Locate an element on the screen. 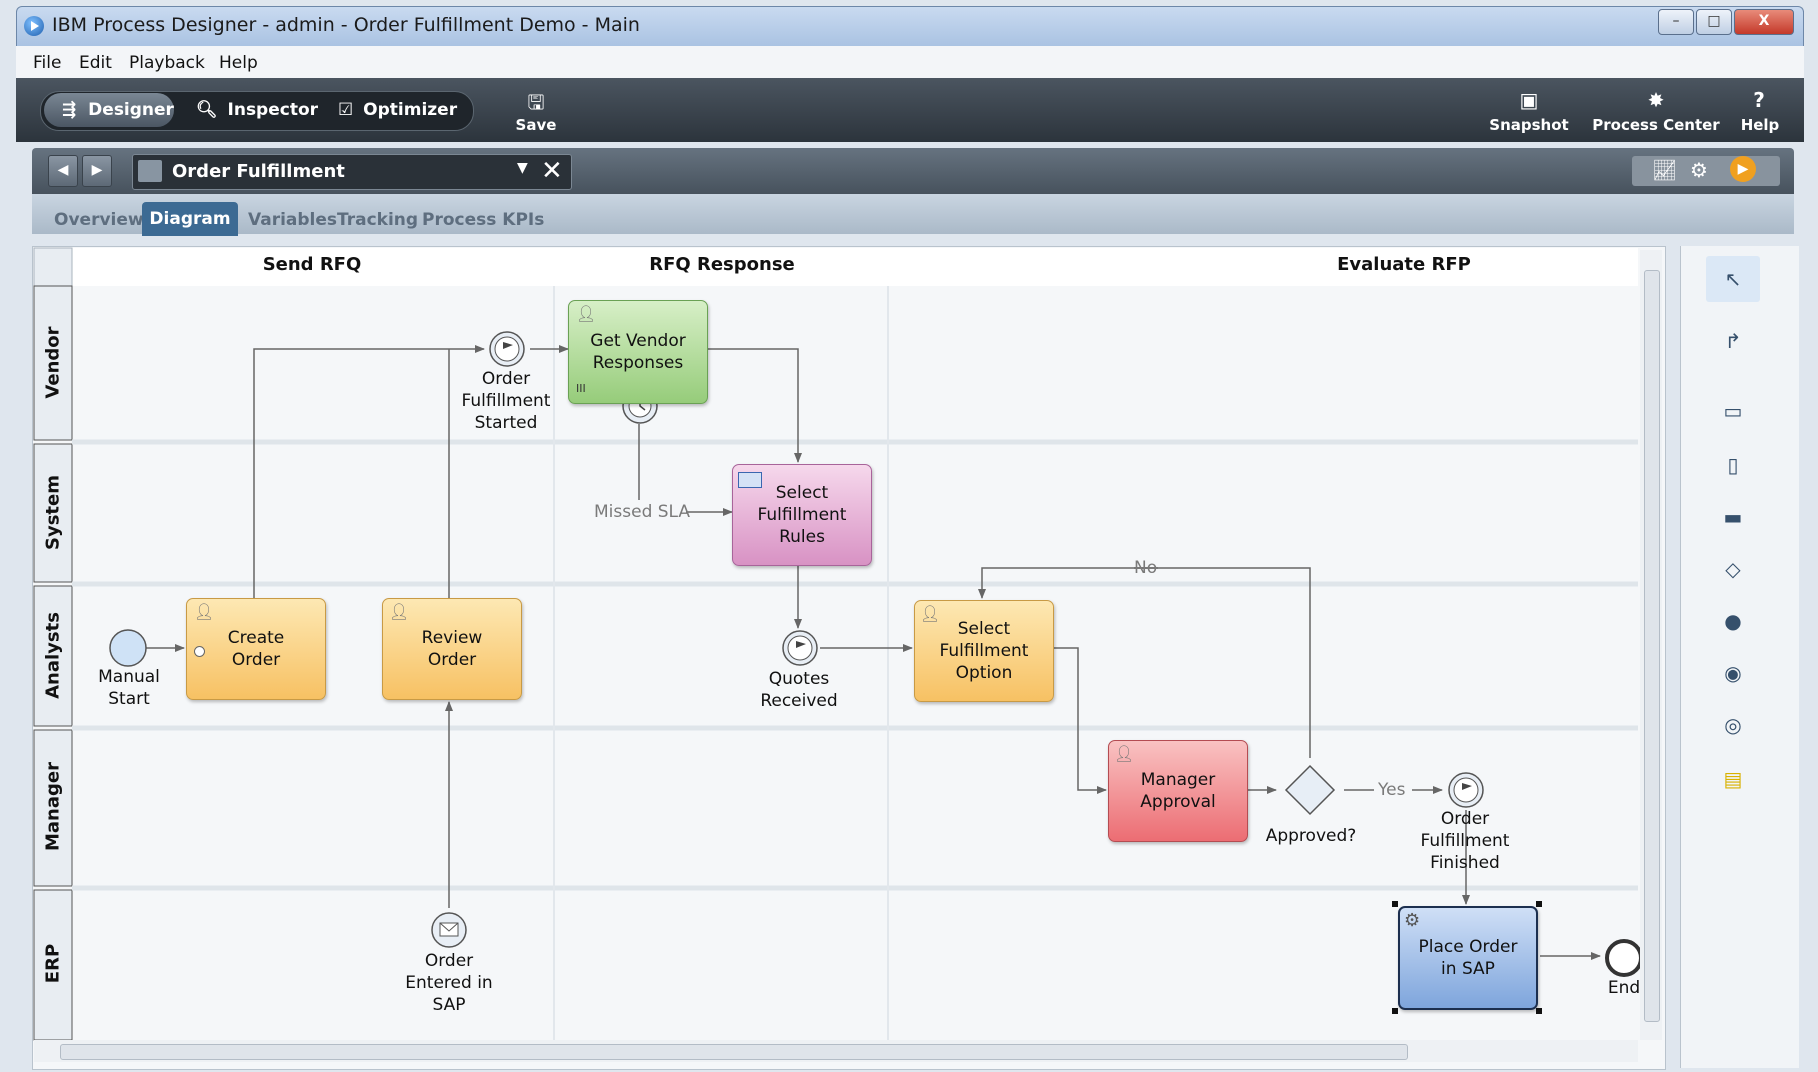  phase-tool-icon: ▯ is located at coordinates (1733, 465).